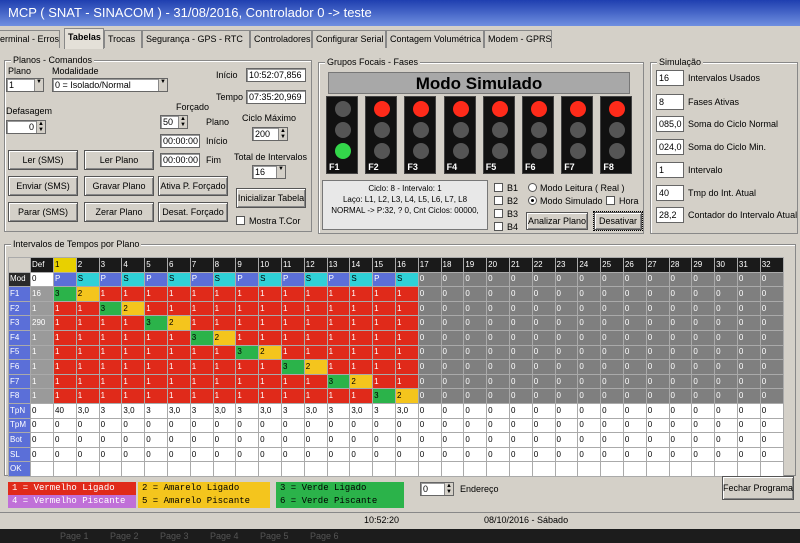 The width and height of the screenshot is (800, 543). What do you see at coordinates (84, 38) in the screenshot?
I see `tab-1: Tabelas` at bounding box center [84, 38].